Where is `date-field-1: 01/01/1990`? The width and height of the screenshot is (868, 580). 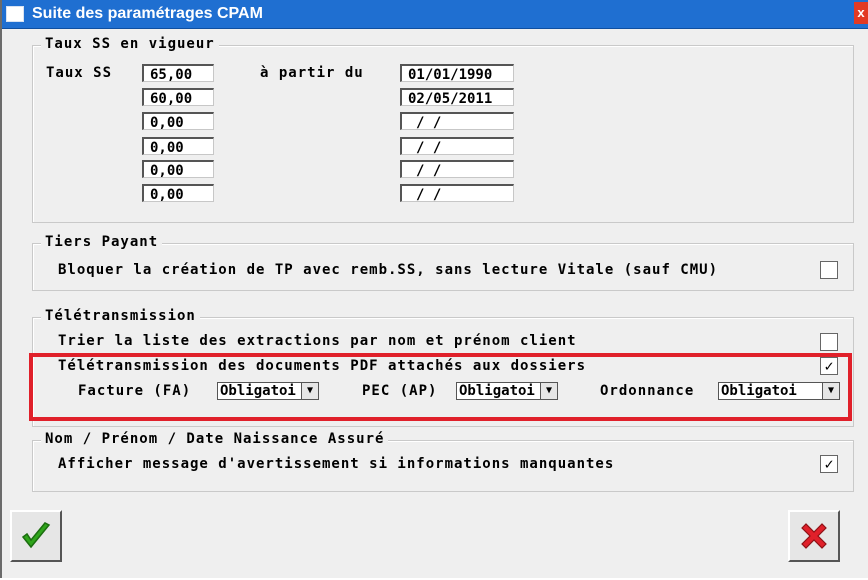 date-field-1: 01/01/1990 is located at coordinates (457, 73).